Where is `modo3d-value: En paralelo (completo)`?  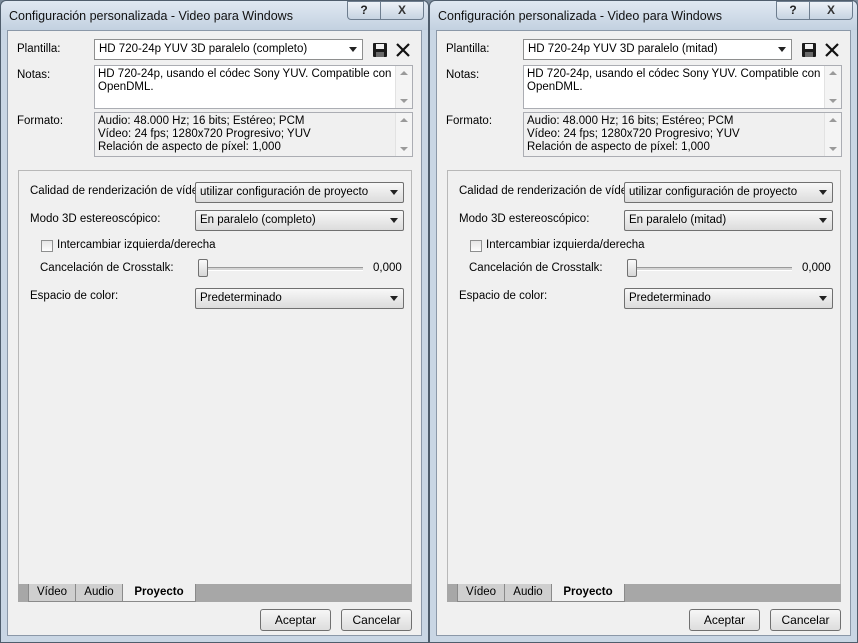
modo3d-value: En paralelo (completo) is located at coordinates (258, 220).